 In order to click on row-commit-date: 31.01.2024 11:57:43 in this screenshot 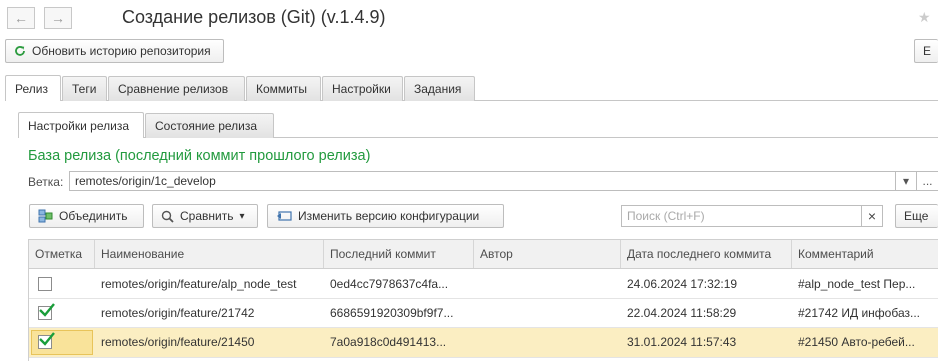, I will do `click(682, 342)`.